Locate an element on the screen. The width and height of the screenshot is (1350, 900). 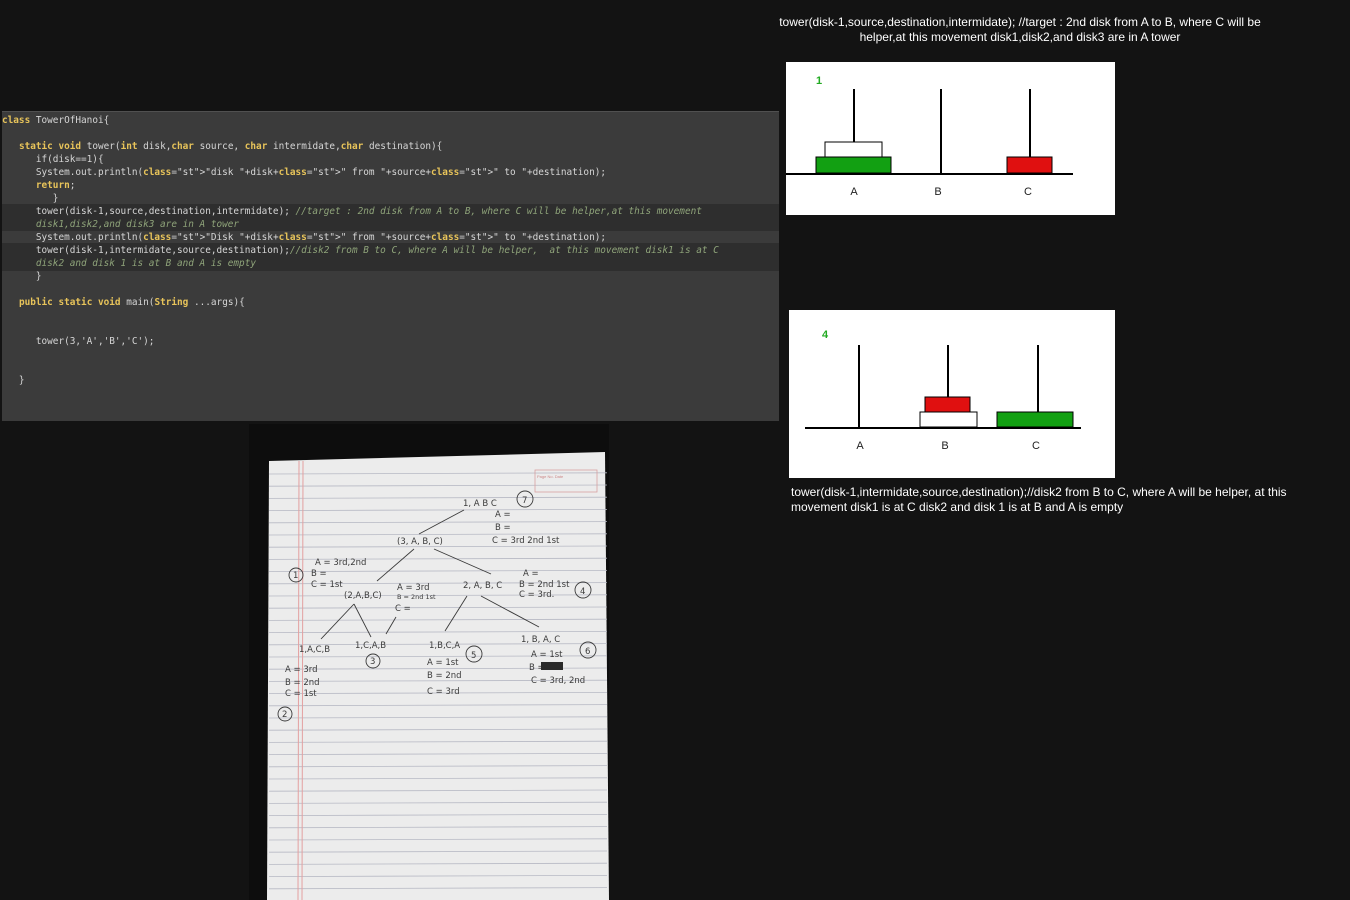
node-b5-b: B = 2nd is located at coordinates (444, 676).